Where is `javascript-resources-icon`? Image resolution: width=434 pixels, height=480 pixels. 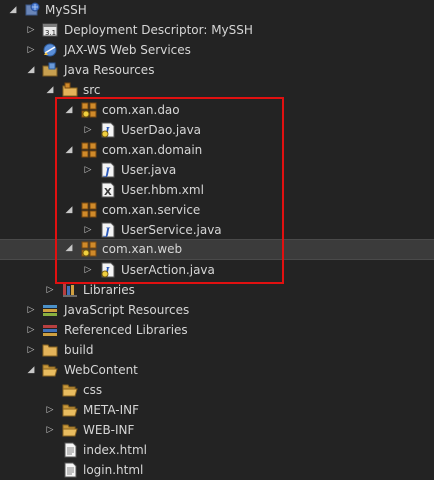 javascript-resources-icon is located at coordinates (50, 310).